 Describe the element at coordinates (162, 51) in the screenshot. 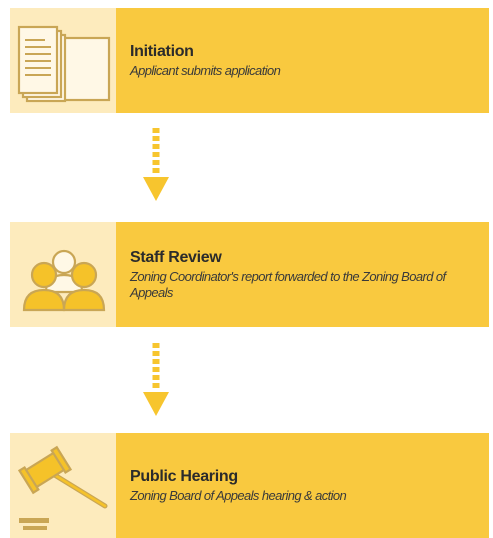

I see `step-title: Initiation` at that location.